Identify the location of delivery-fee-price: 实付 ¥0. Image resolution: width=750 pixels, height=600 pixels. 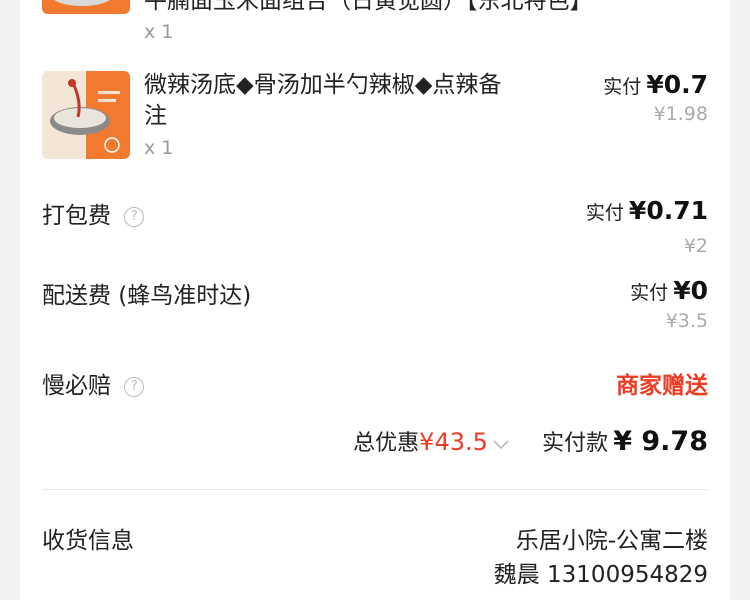
(669, 290).